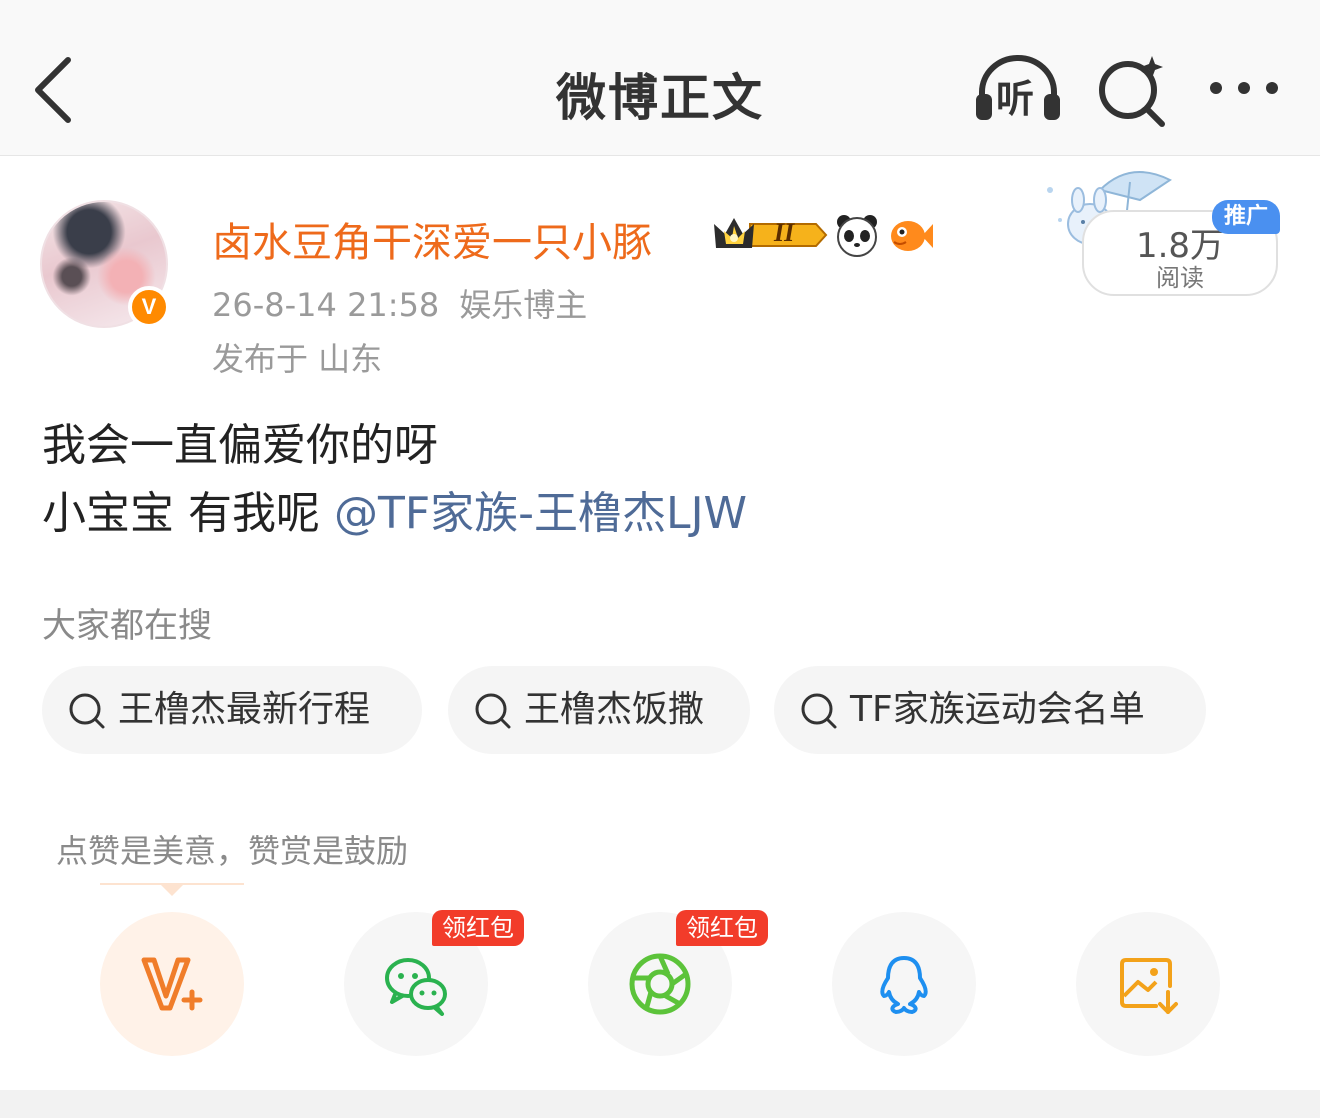 The height and width of the screenshot is (1118, 1320). What do you see at coordinates (784, 232) in the screenshot?
I see `vip-level-text: II` at bounding box center [784, 232].